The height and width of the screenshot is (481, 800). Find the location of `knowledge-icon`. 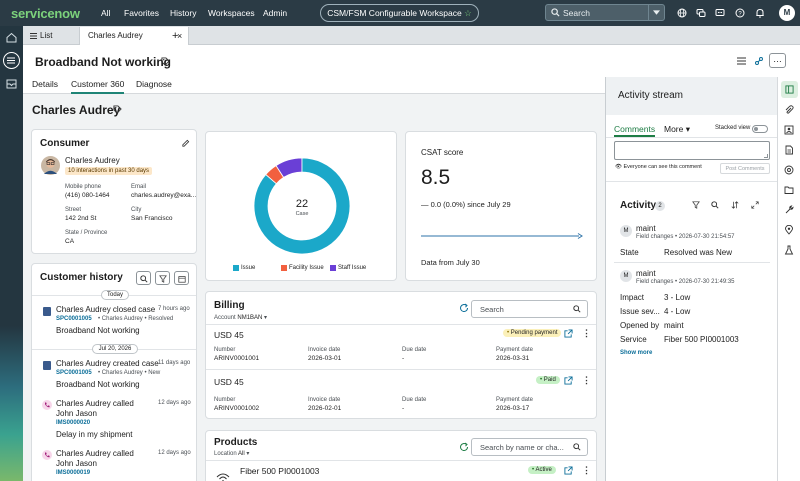

knowledge-icon is located at coordinates (789, 170).